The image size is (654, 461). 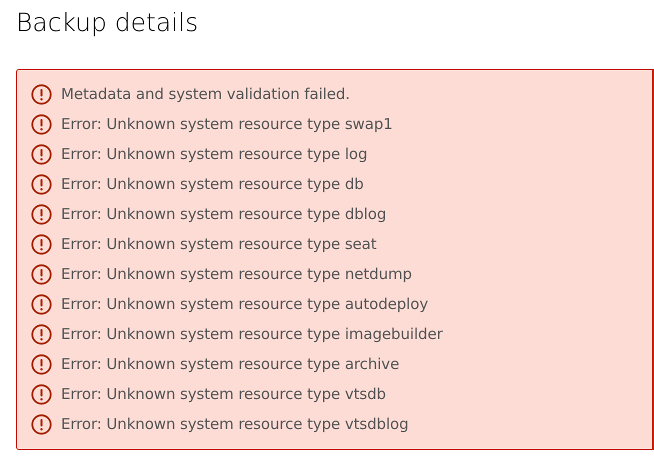 I want to click on error-message: Error: Unknown system resource type imagebuilder, so click(x=252, y=334).